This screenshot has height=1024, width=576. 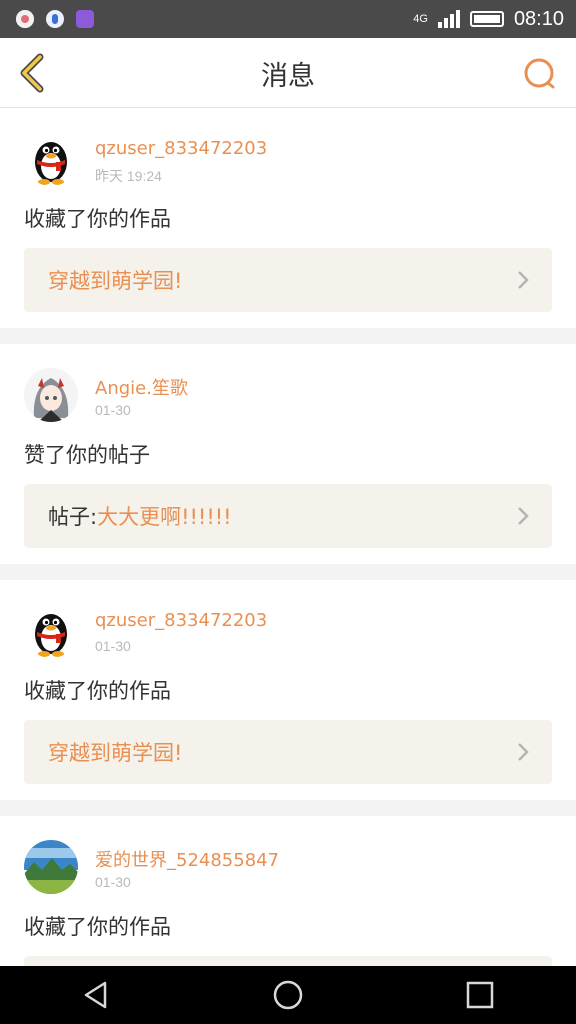 I want to click on nav-recents-button, so click(x=480, y=995).